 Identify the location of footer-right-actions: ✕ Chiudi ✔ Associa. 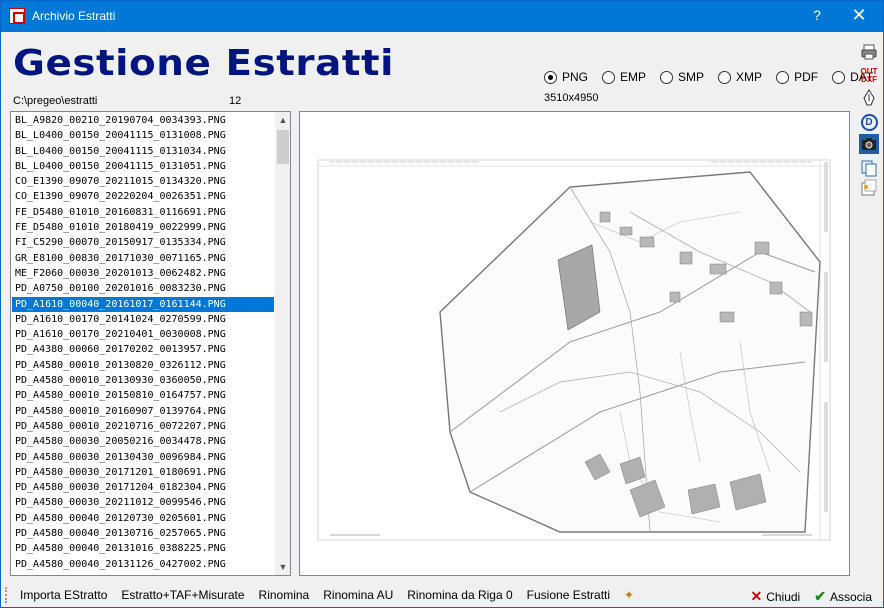
(809, 596).